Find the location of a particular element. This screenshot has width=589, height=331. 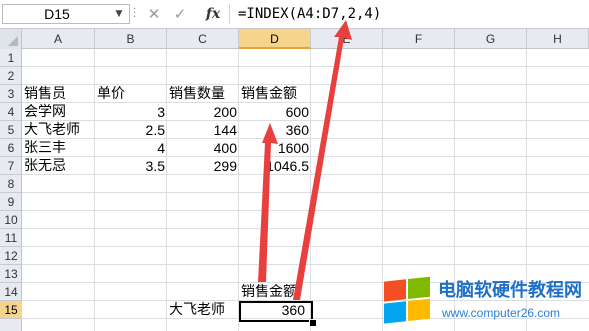

column-header-g: G is located at coordinates (491, 39).